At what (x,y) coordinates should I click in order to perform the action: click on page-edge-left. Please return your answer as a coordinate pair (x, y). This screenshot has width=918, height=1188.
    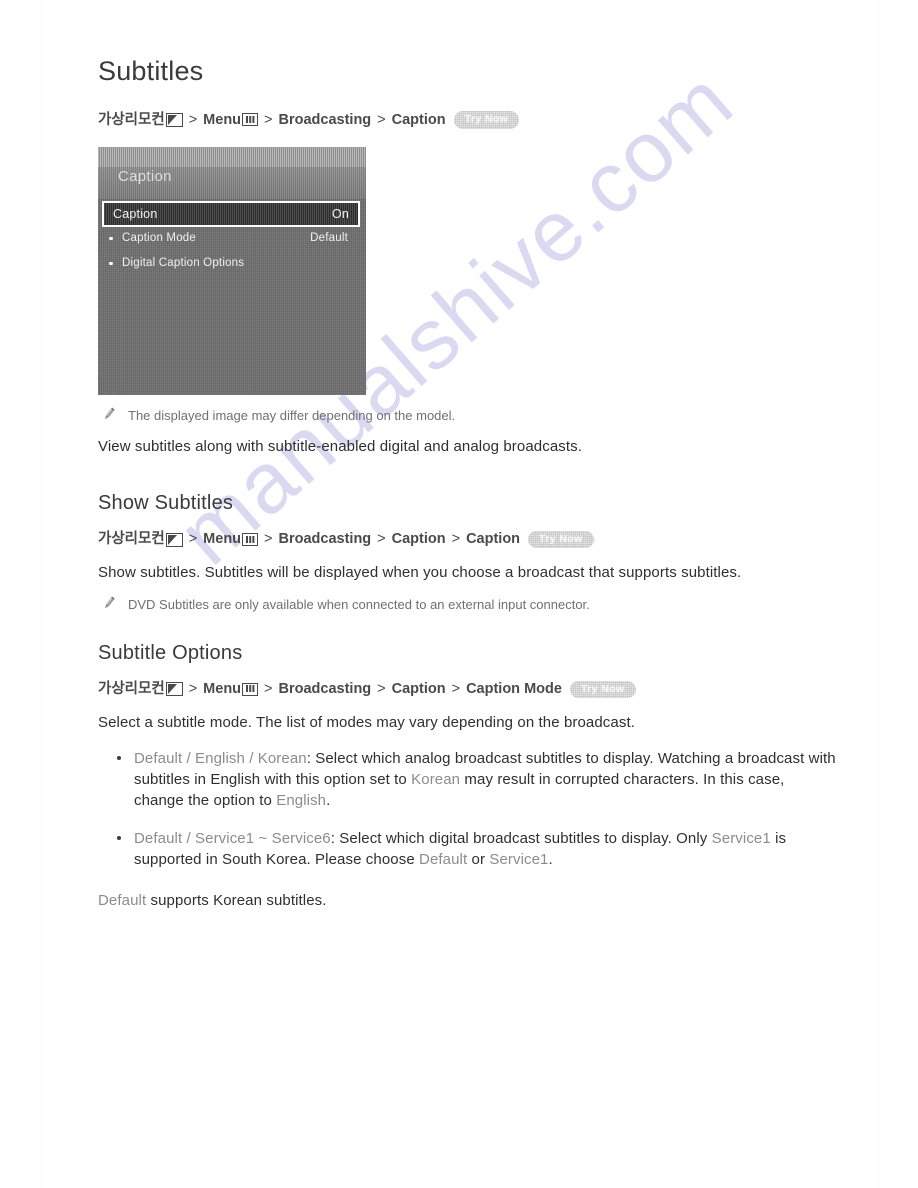
    Looking at the image, I should click on (20, 594).